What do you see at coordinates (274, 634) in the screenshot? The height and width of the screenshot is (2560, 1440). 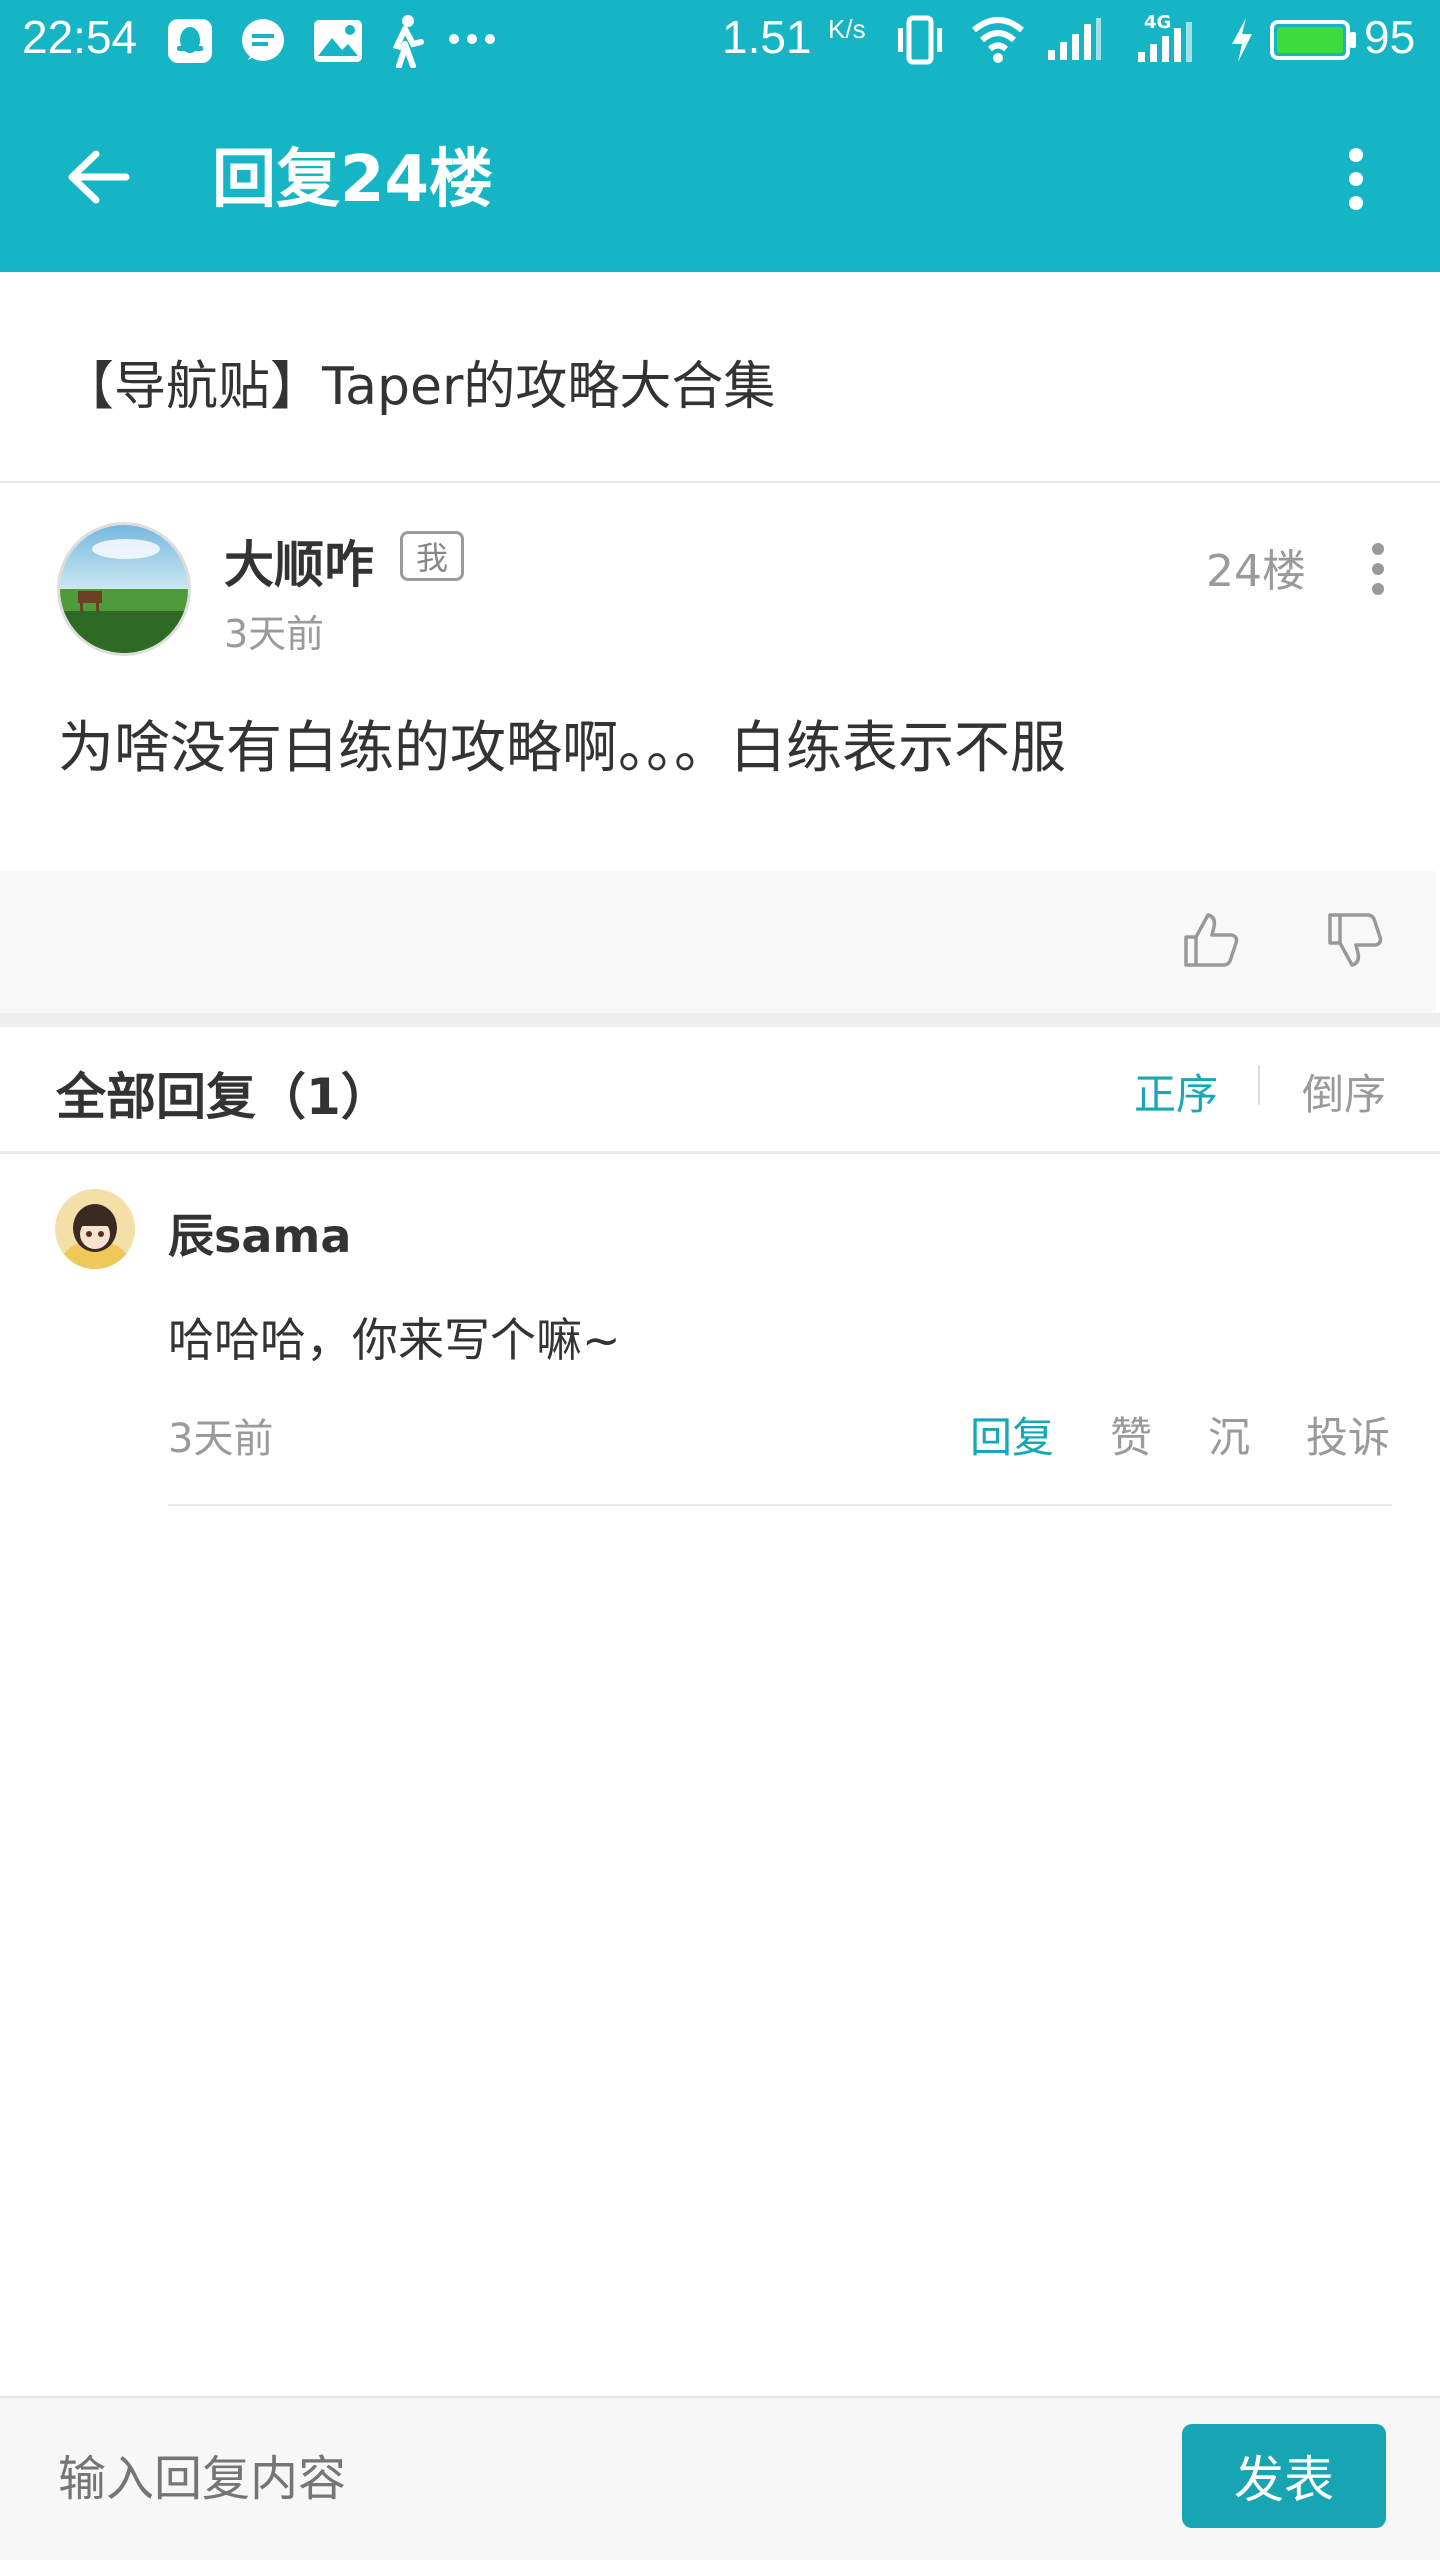 I see `post-time: 3天前` at bounding box center [274, 634].